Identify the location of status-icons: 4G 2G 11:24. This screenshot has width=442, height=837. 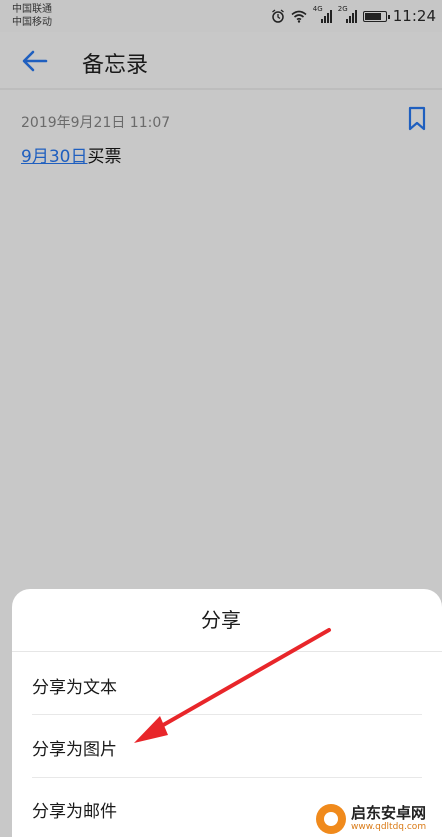
(353, 15).